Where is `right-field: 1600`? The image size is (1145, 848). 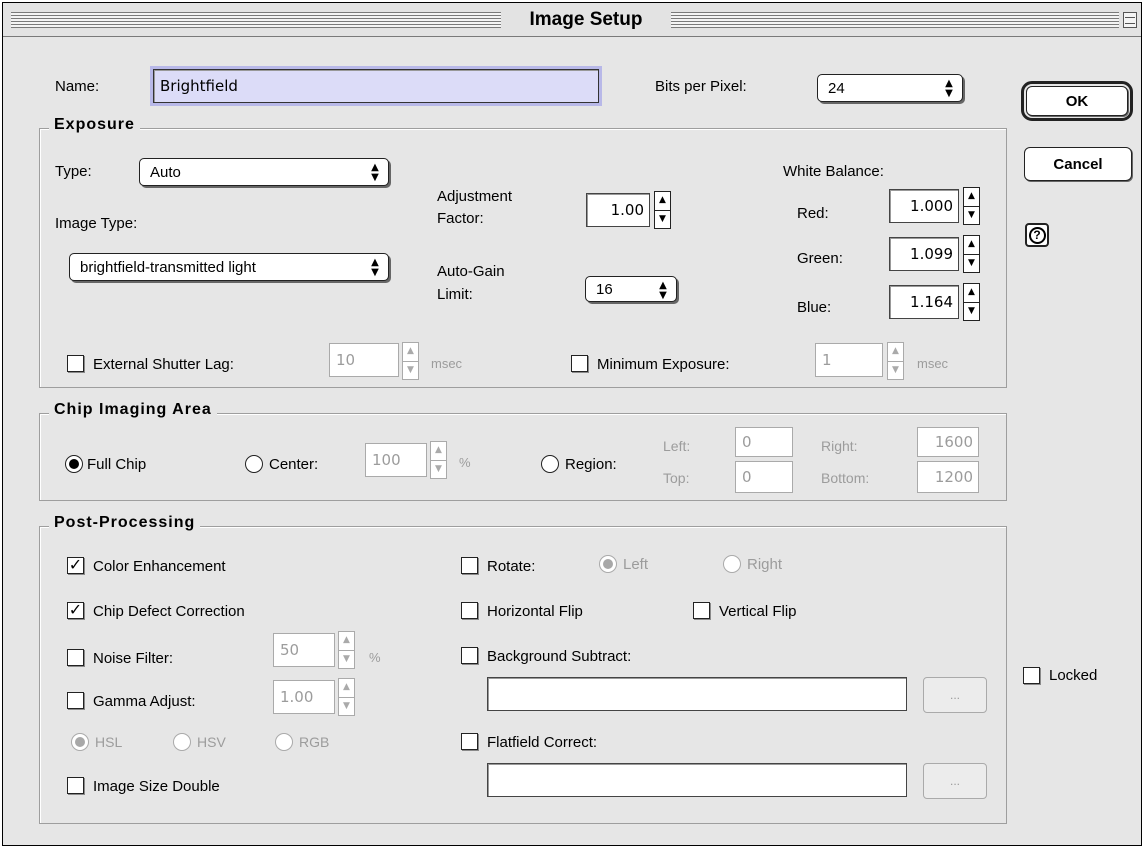
right-field: 1600 is located at coordinates (948, 442).